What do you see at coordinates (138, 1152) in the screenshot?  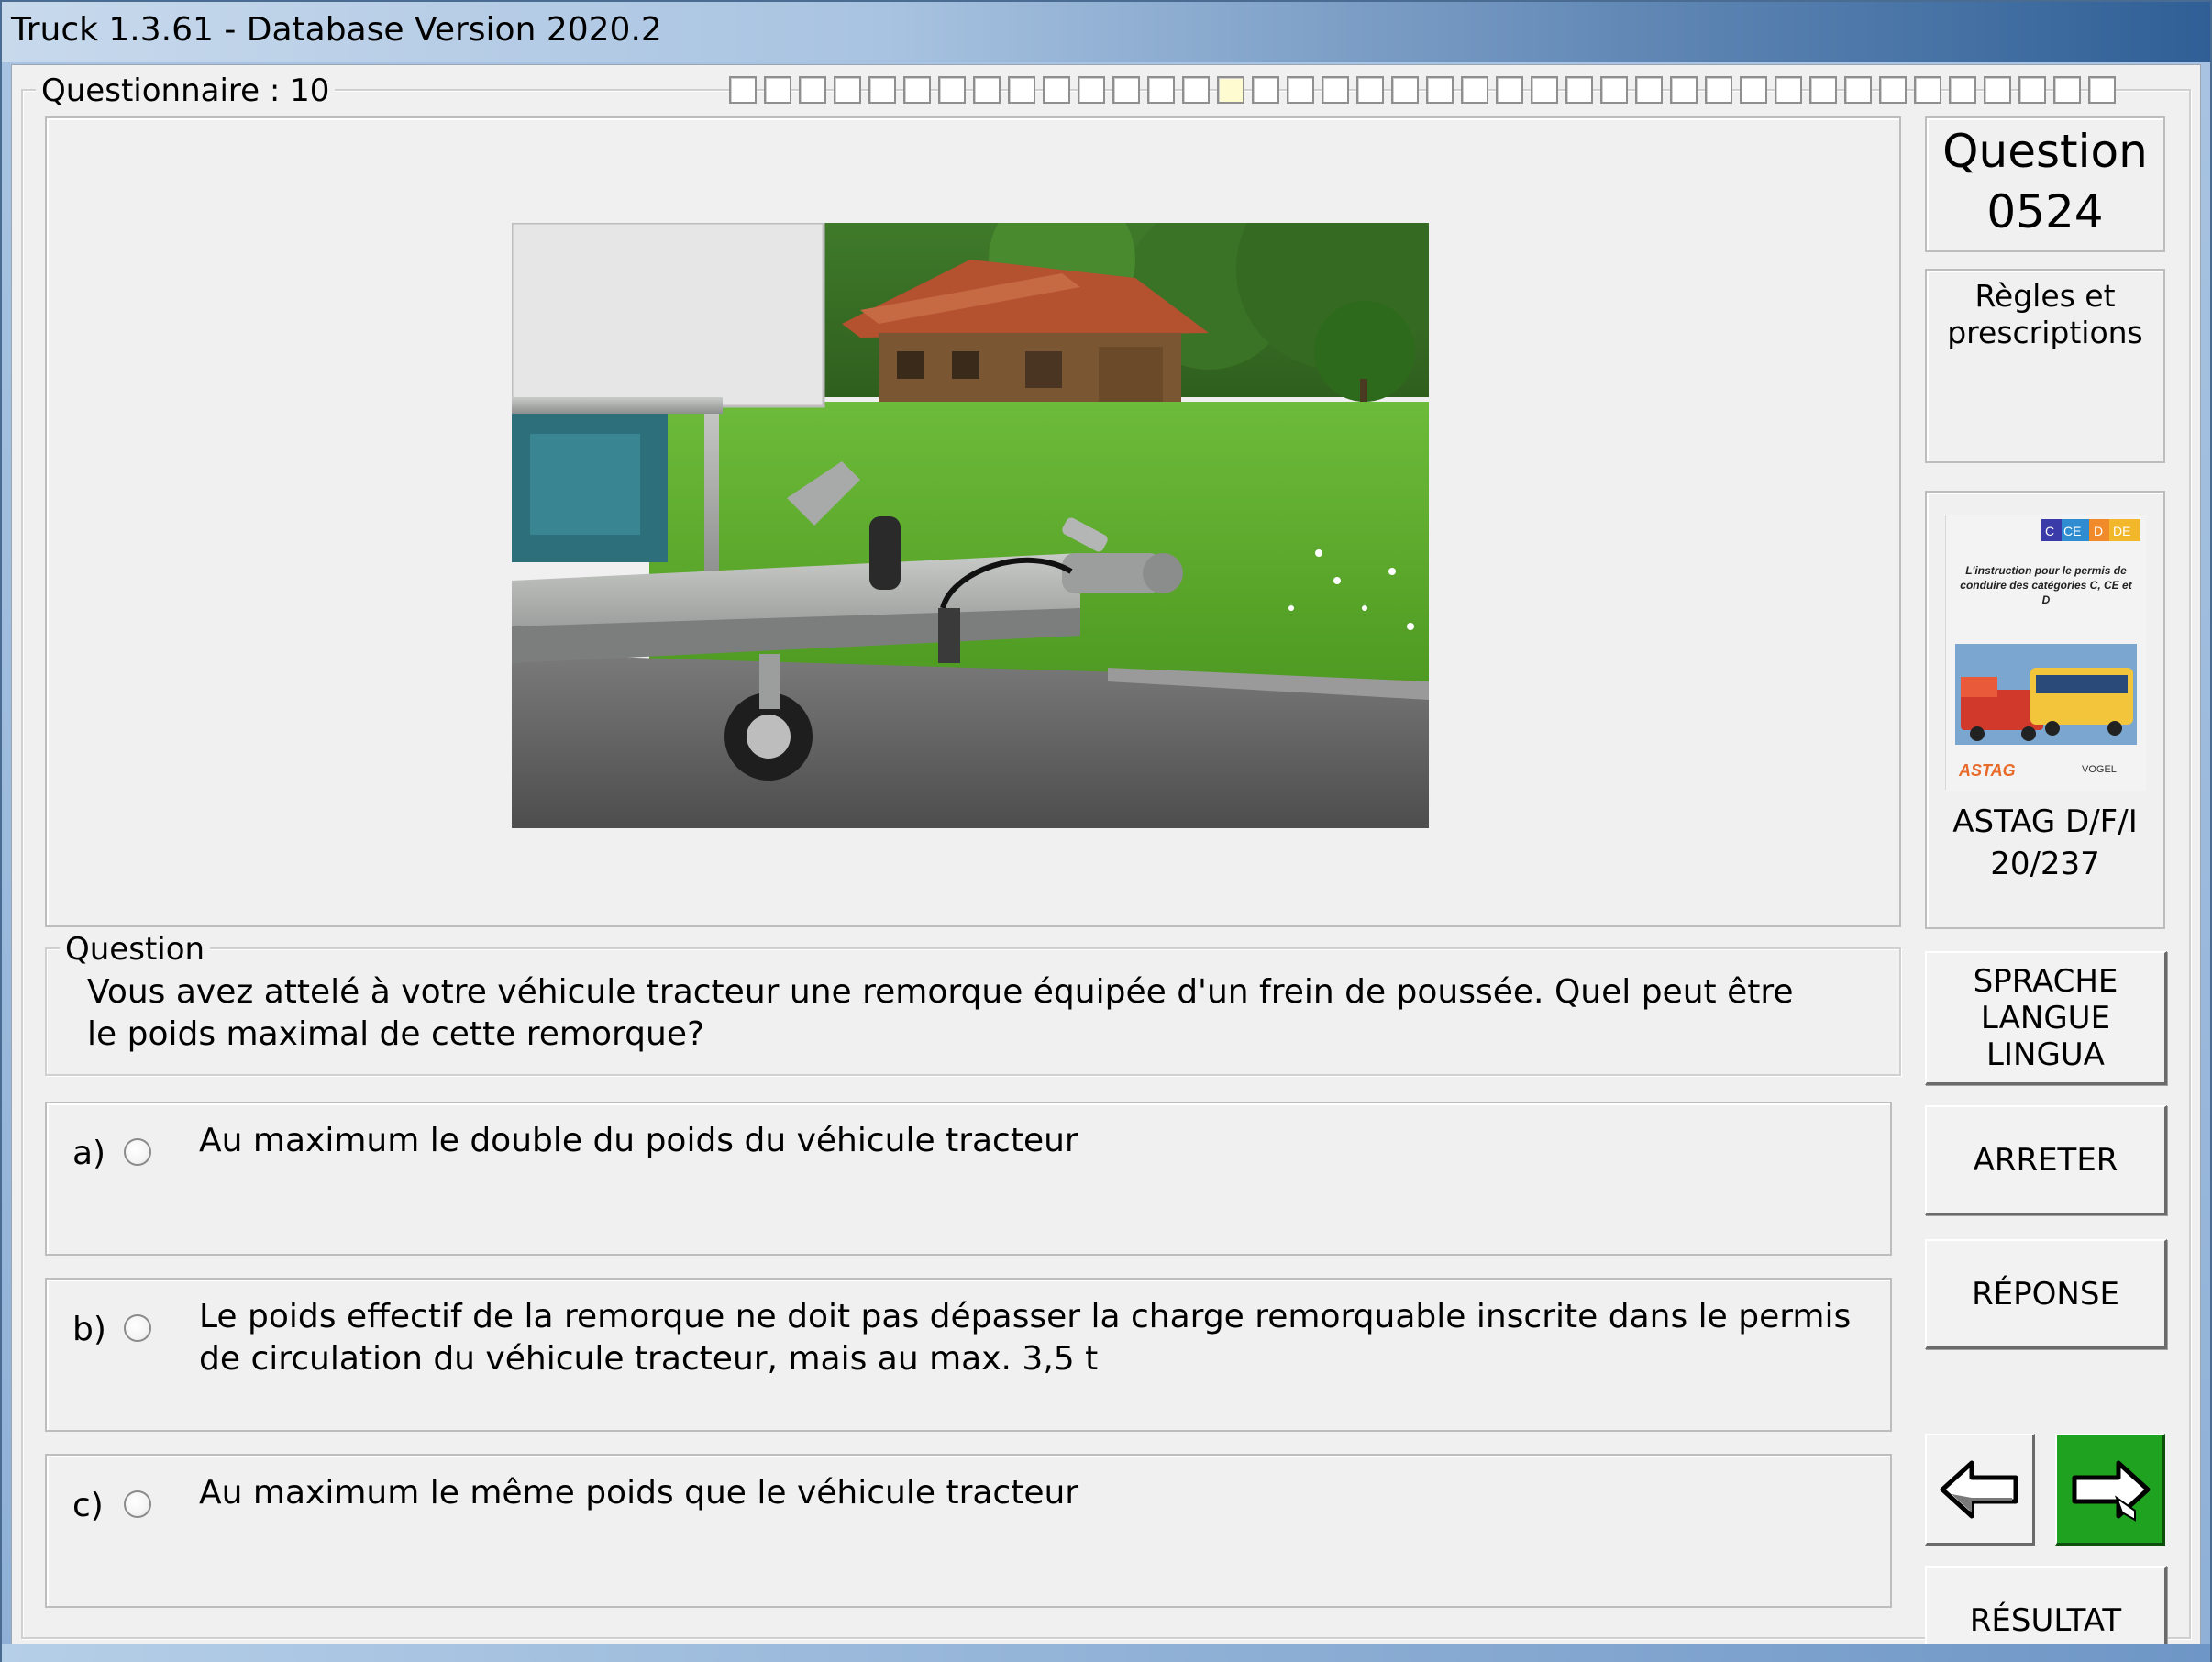 I see `answer-a-radio` at bounding box center [138, 1152].